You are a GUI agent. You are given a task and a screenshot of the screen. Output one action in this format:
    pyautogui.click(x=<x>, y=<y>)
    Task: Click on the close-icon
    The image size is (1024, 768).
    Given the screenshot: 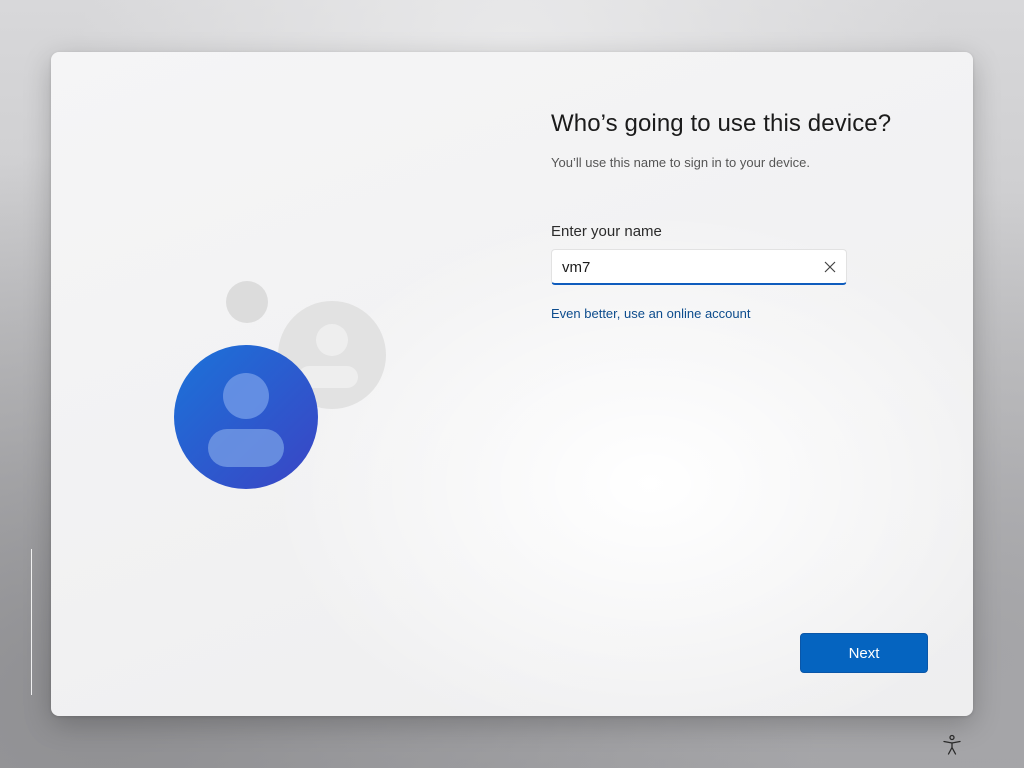 What is the action you would take?
    pyautogui.click(x=830, y=267)
    